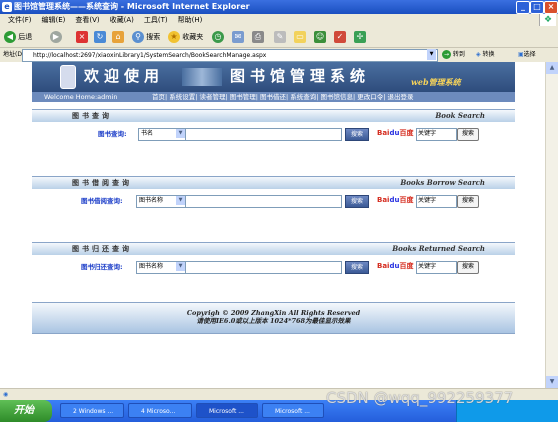 The width and height of the screenshot is (558, 422). I want to click on stop-icon: ×, so click(82, 37).